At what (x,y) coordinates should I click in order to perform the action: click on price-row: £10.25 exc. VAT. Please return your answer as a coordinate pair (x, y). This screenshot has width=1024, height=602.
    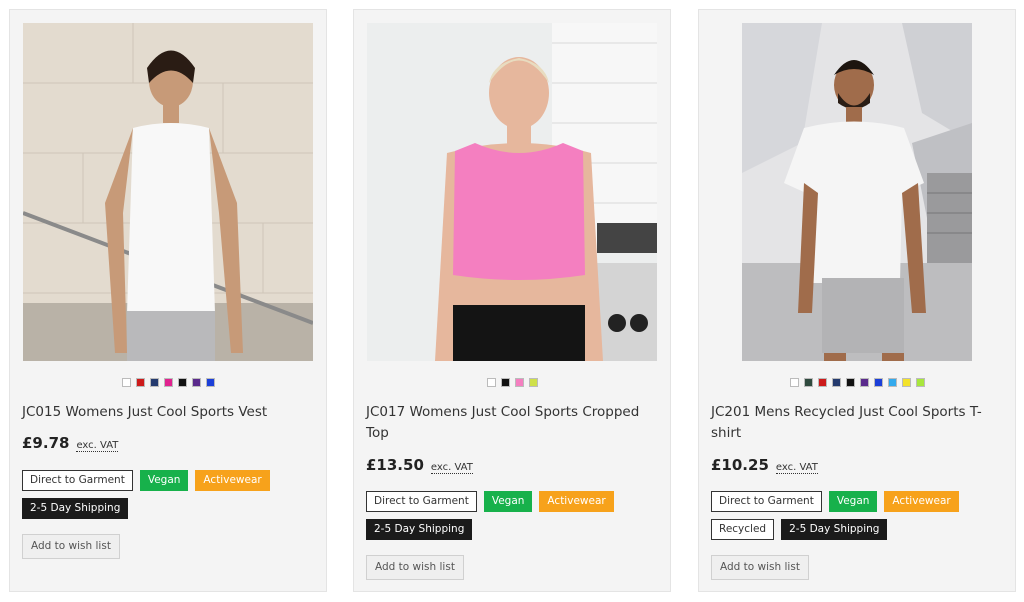
    Looking at the image, I should click on (764, 465).